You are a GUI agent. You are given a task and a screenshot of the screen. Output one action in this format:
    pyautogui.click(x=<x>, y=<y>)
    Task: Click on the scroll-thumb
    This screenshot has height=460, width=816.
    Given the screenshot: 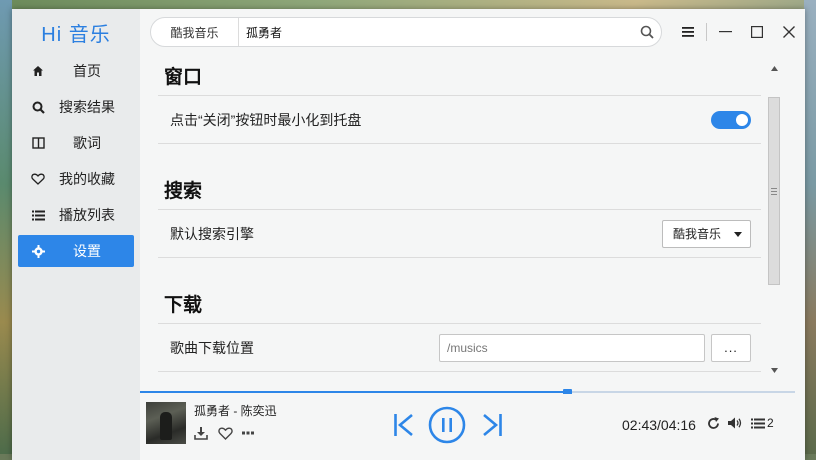 What is the action you would take?
    pyautogui.click(x=774, y=191)
    